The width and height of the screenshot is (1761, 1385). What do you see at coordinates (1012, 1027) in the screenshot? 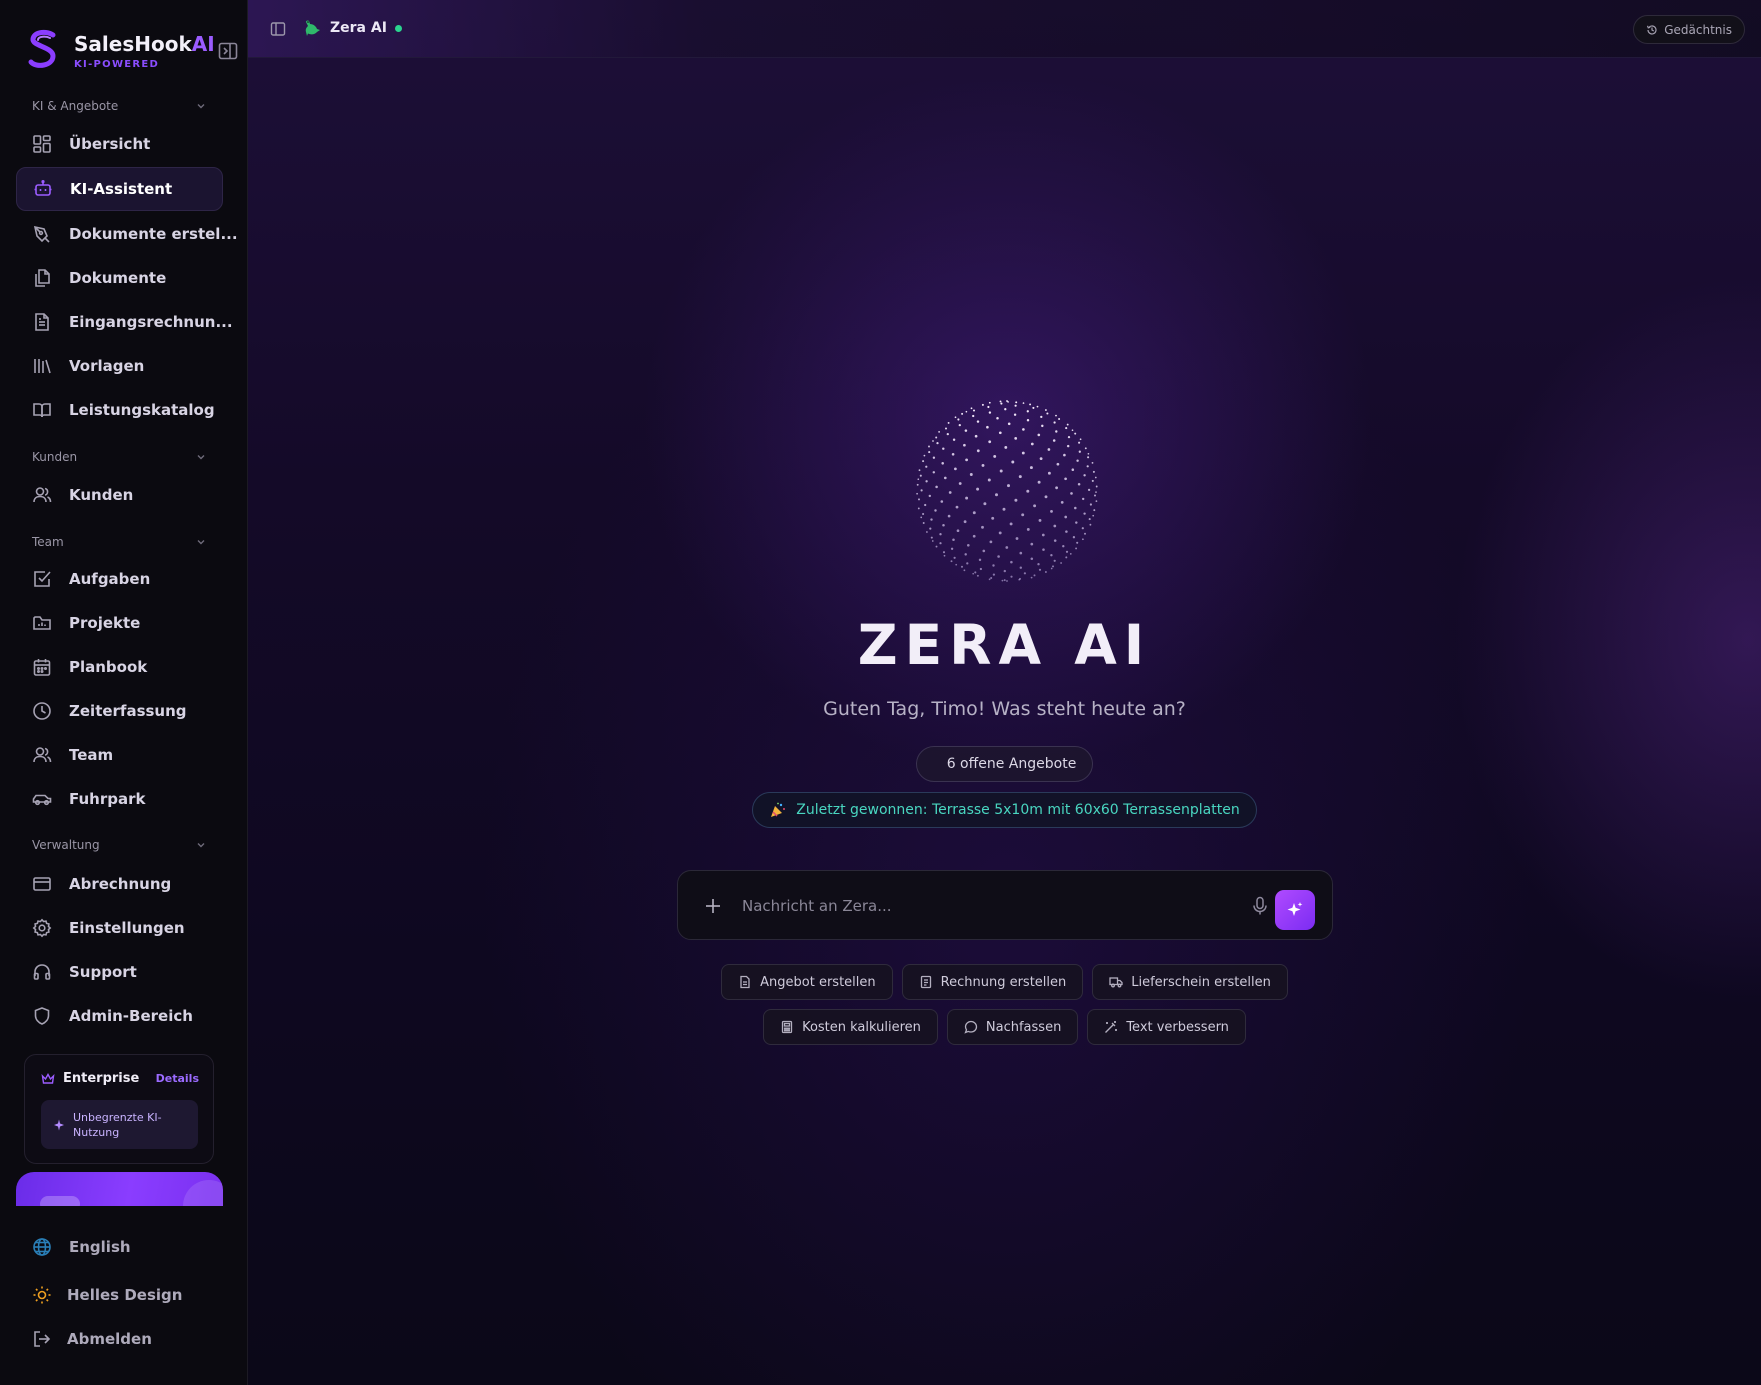
I see `quick-action-nachfassen: Nachfassen` at bounding box center [1012, 1027].